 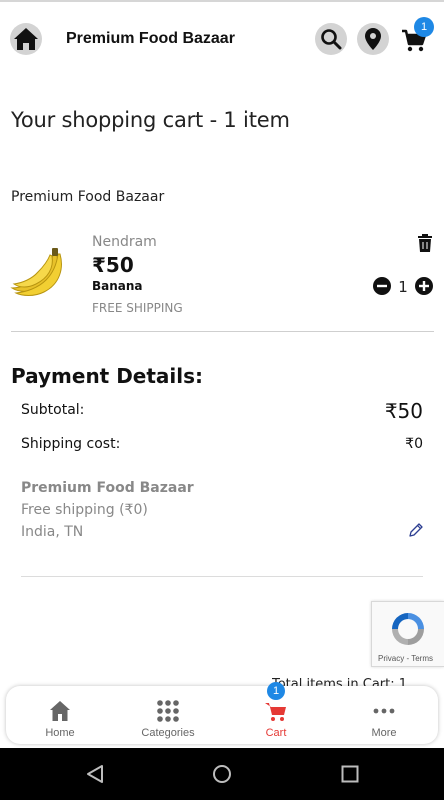 I want to click on item-divider, so click(x=222, y=331).